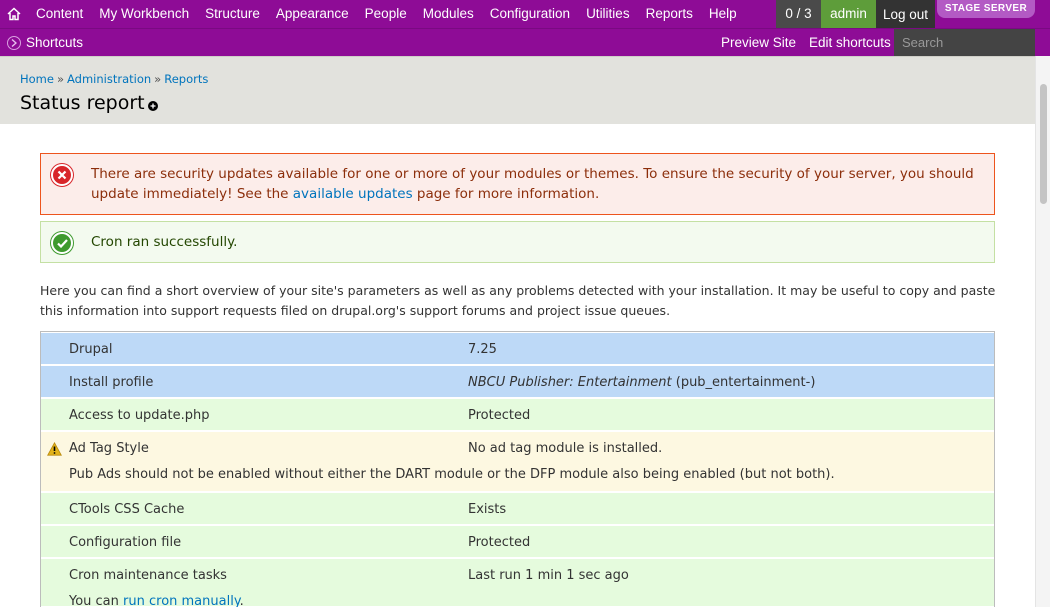  I want to click on menu-item-structure: Structure, so click(232, 14).